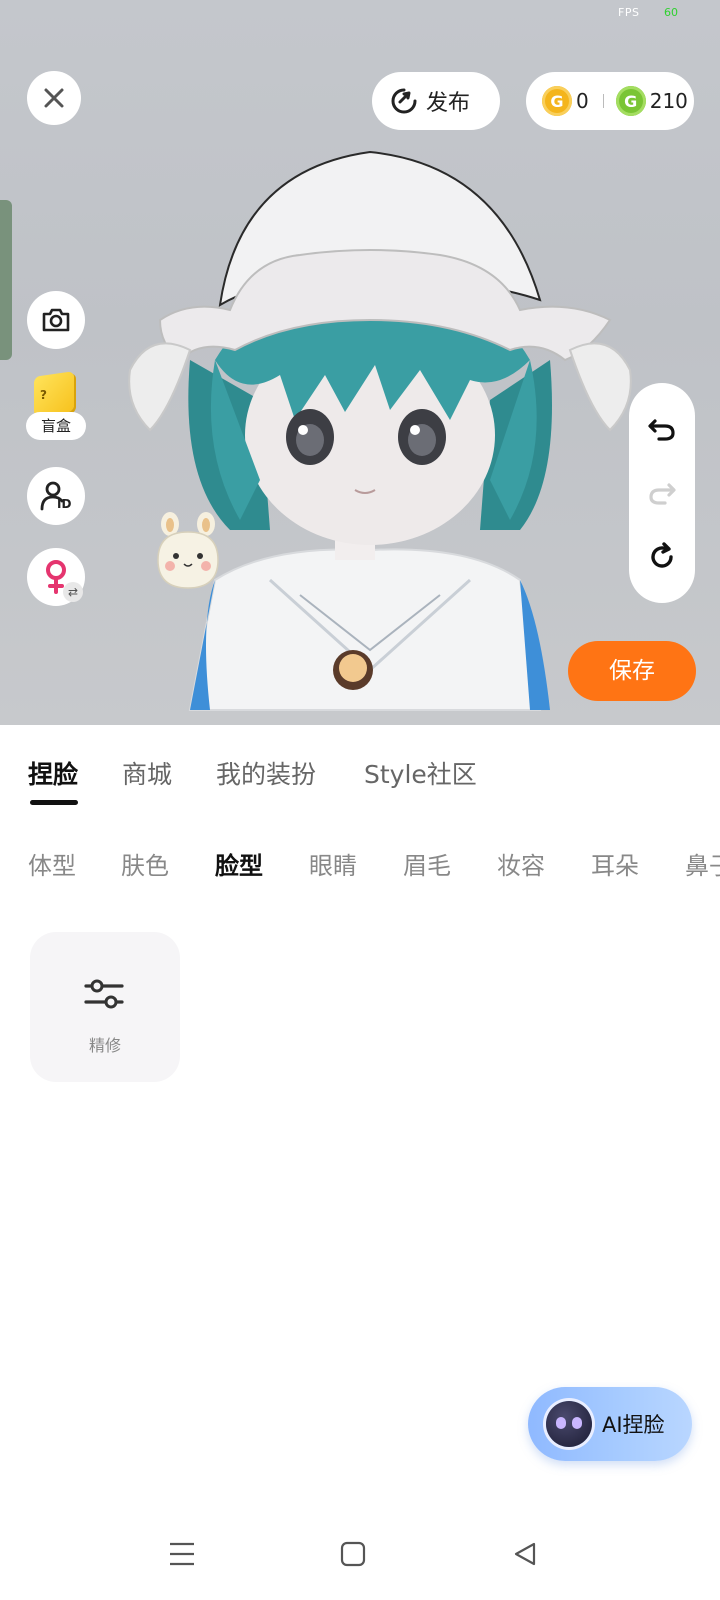 The height and width of the screenshot is (1600, 720). Describe the element at coordinates (569, 1424) in the screenshot. I see `ai-robot-icon` at that location.